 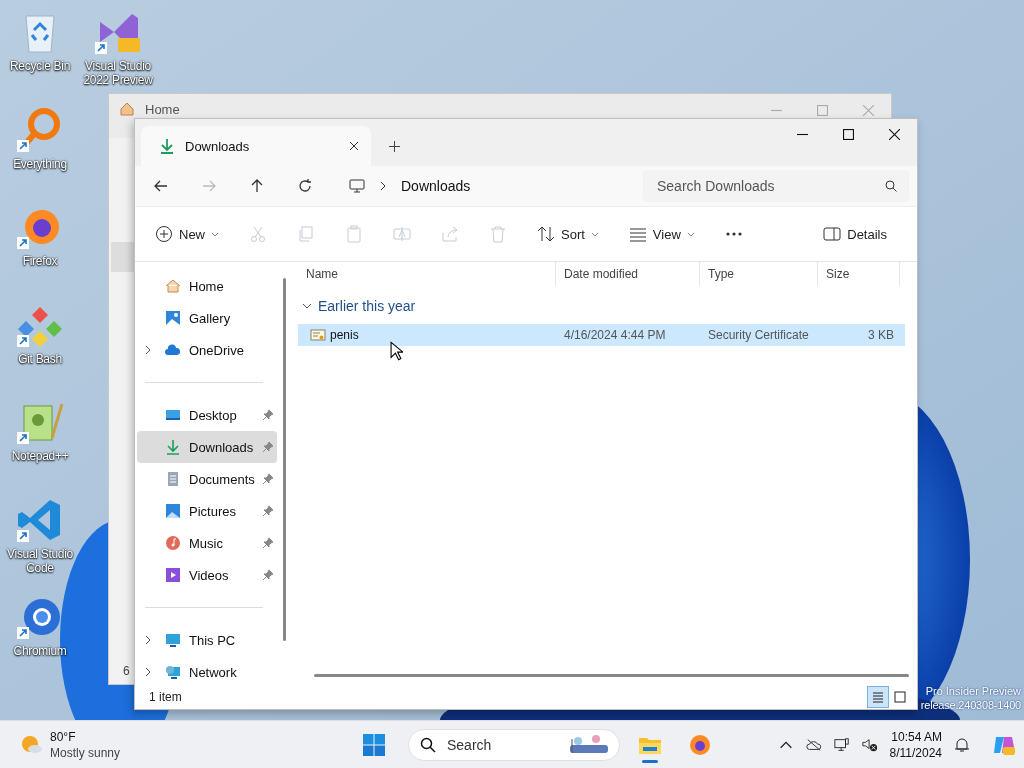 I want to click on documents-icon, so click(x=173, y=479).